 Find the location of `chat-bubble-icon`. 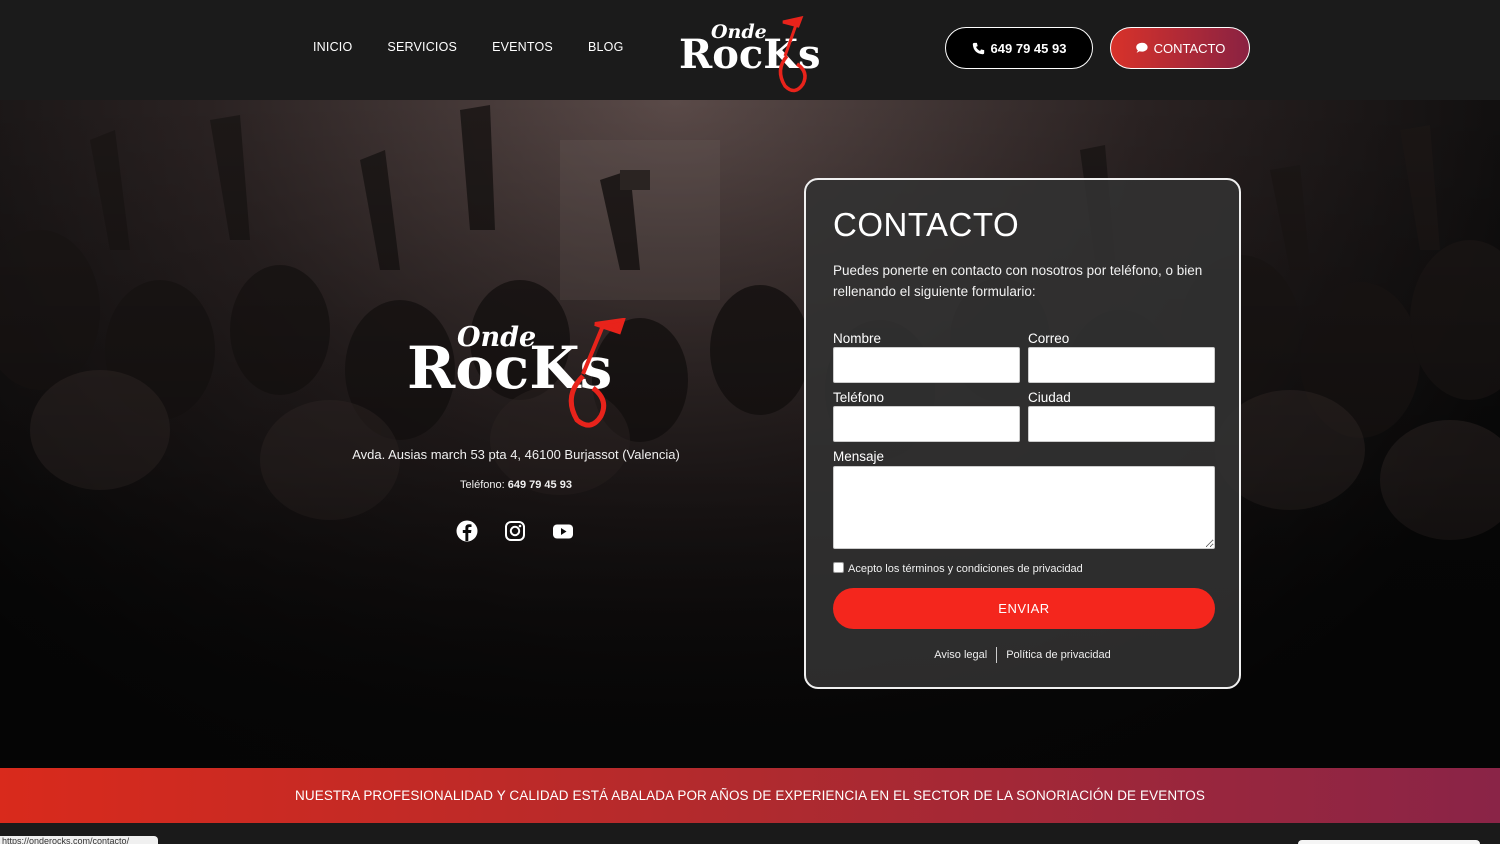

chat-bubble-icon is located at coordinates (1141, 47).